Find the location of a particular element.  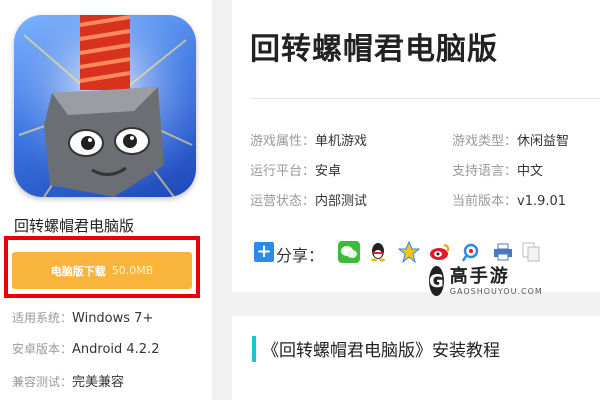

divider is located at coordinates (425, 98).